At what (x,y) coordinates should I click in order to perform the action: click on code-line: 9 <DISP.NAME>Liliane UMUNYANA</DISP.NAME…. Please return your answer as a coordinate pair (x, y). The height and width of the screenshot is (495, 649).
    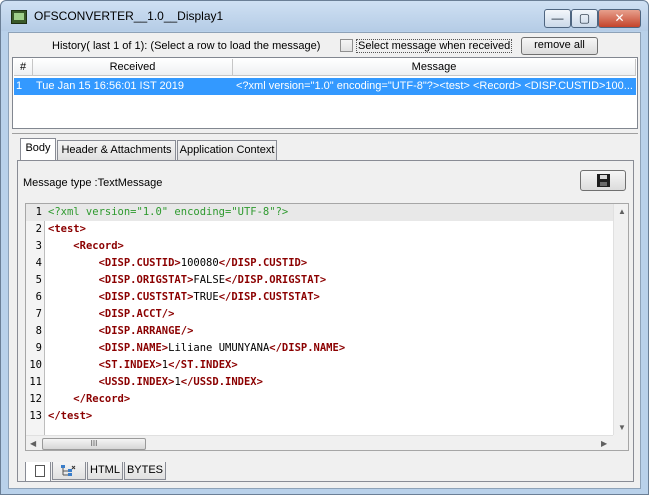
    Looking at the image, I should click on (319, 348).